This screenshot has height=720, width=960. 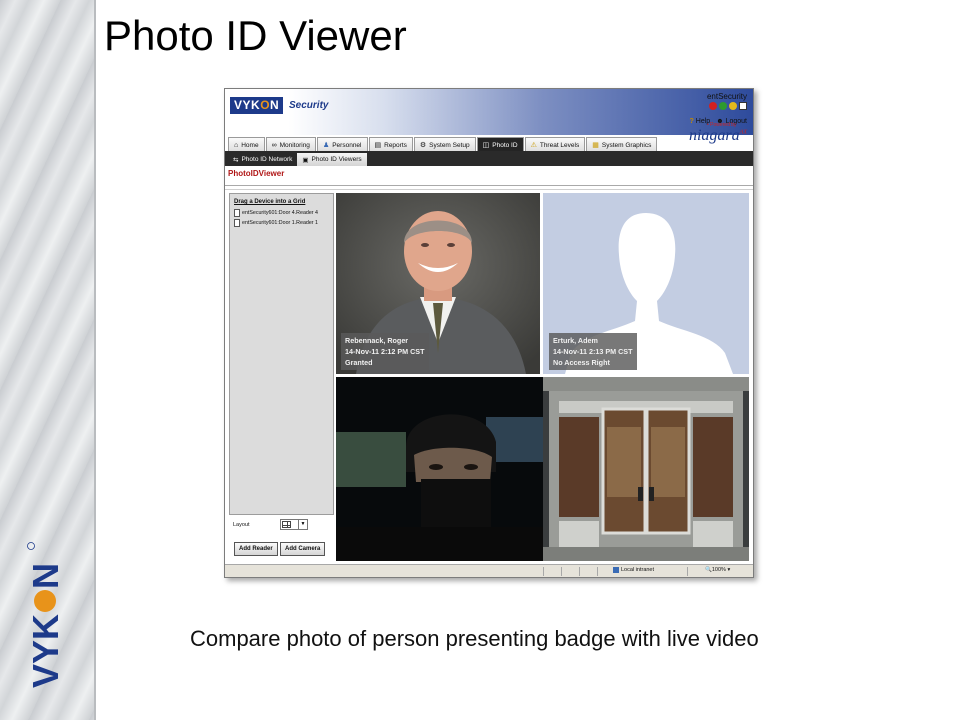 What do you see at coordinates (236, 145) in the screenshot?
I see `home-icon: ⌂` at bounding box center [236, 145].